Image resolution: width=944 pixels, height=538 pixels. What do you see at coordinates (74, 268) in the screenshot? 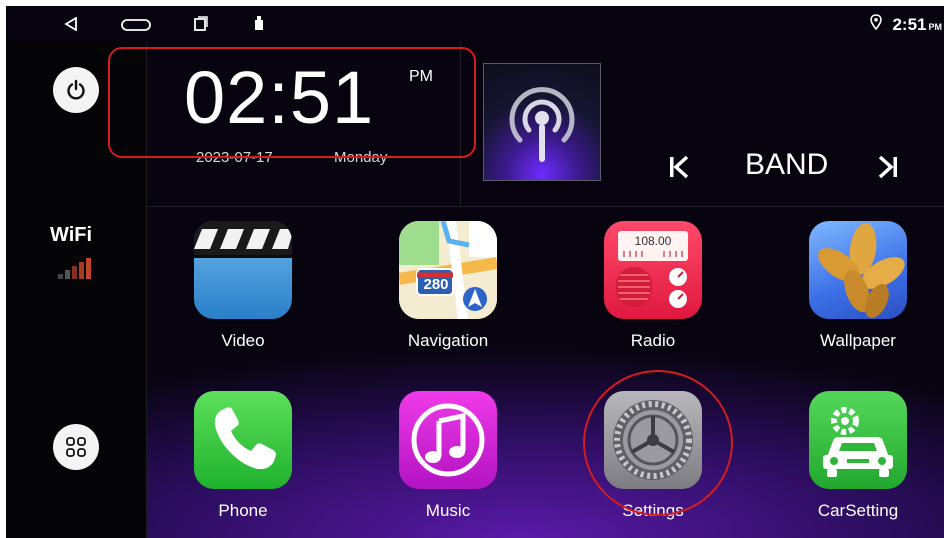
I see `signal-bars-icon` at bounding box center [74, 268].